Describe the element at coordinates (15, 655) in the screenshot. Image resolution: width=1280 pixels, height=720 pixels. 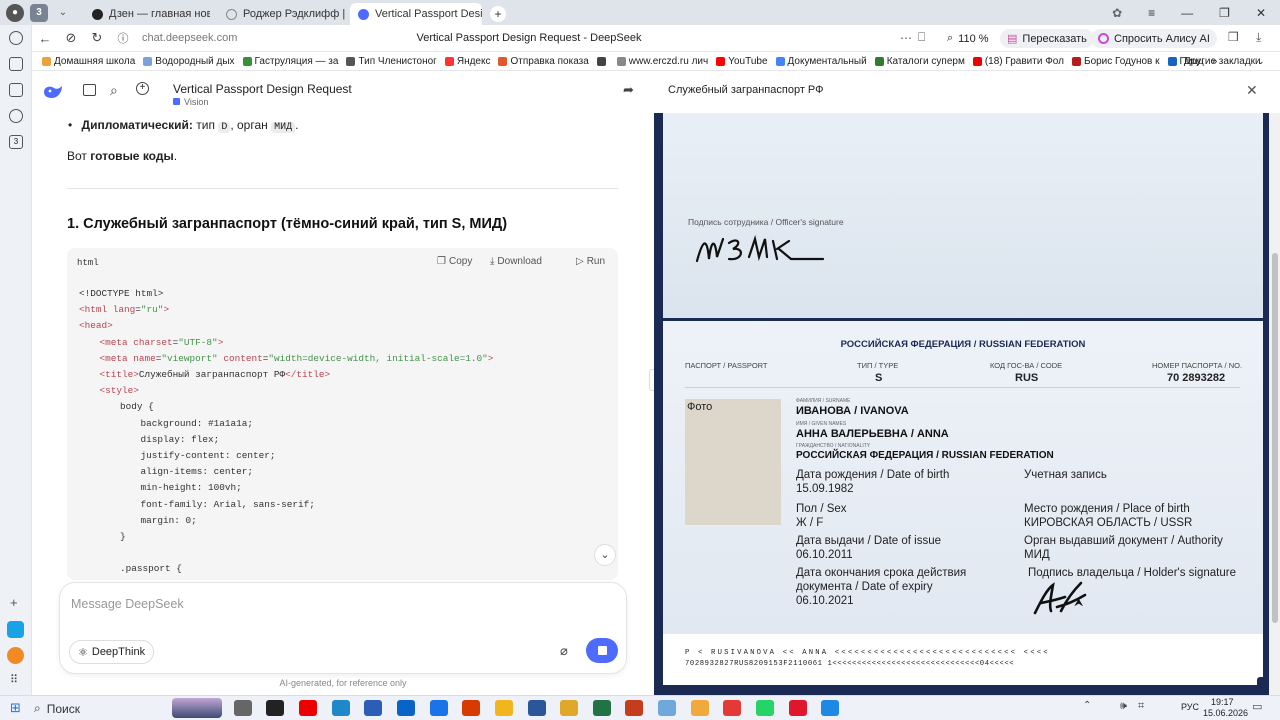
I see `market-sidebar-icon` at that location.